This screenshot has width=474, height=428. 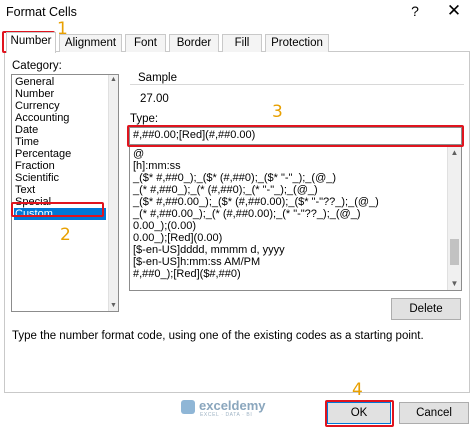 I want to click on format-item: @, so click(x=138, y=154).